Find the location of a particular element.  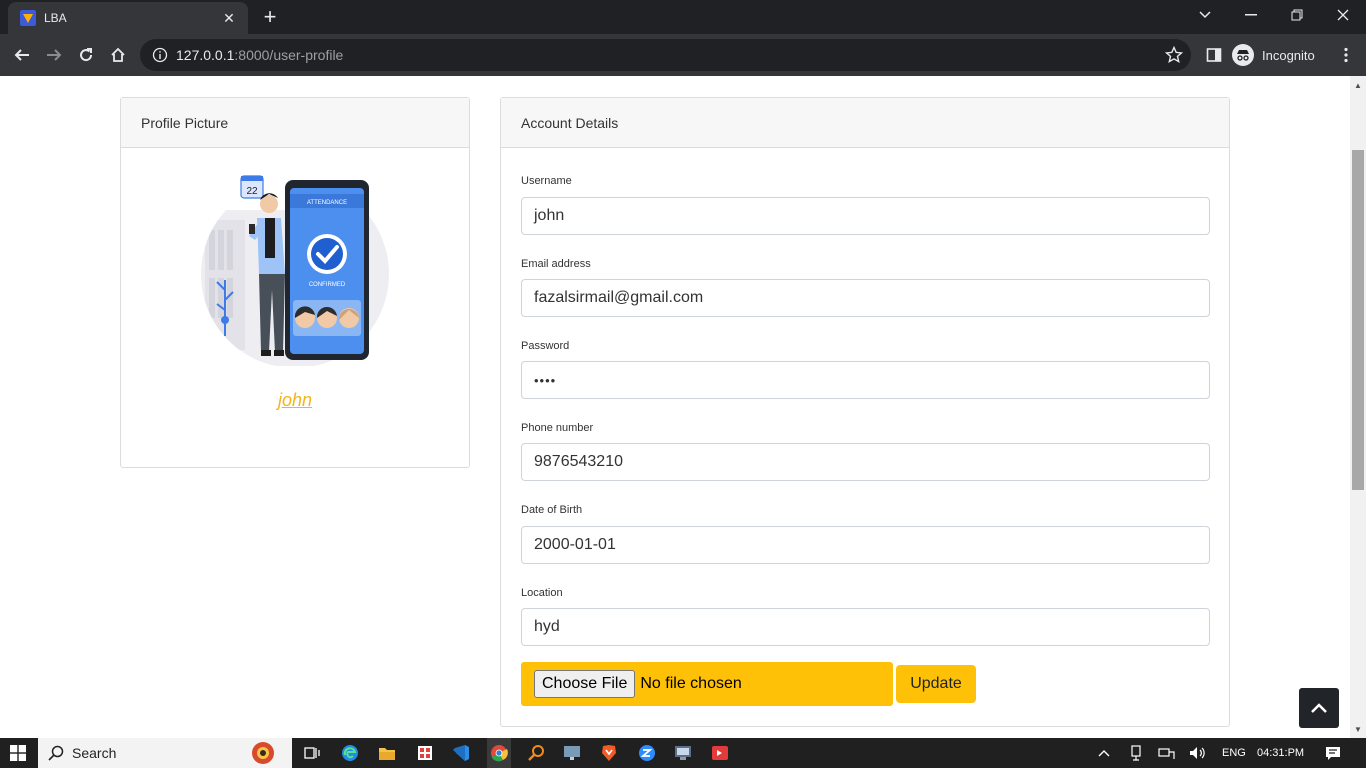

profile-picture-file-input: Choose File No file chosen is located at coordinates (707, 684).